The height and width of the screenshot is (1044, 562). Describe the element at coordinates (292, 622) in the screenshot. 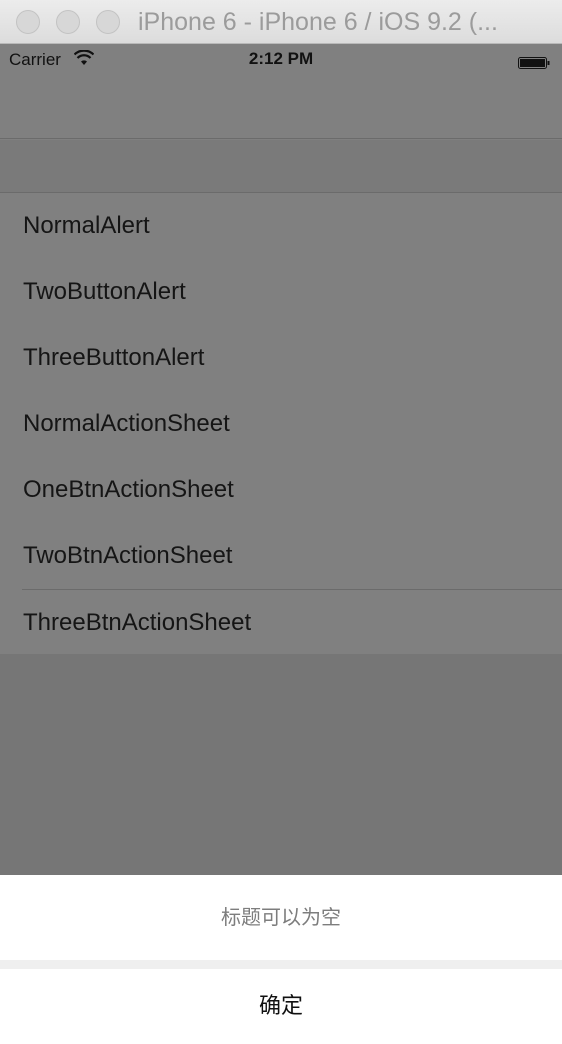

I see `list-item: ThreeBtnActionSheet` at that location.